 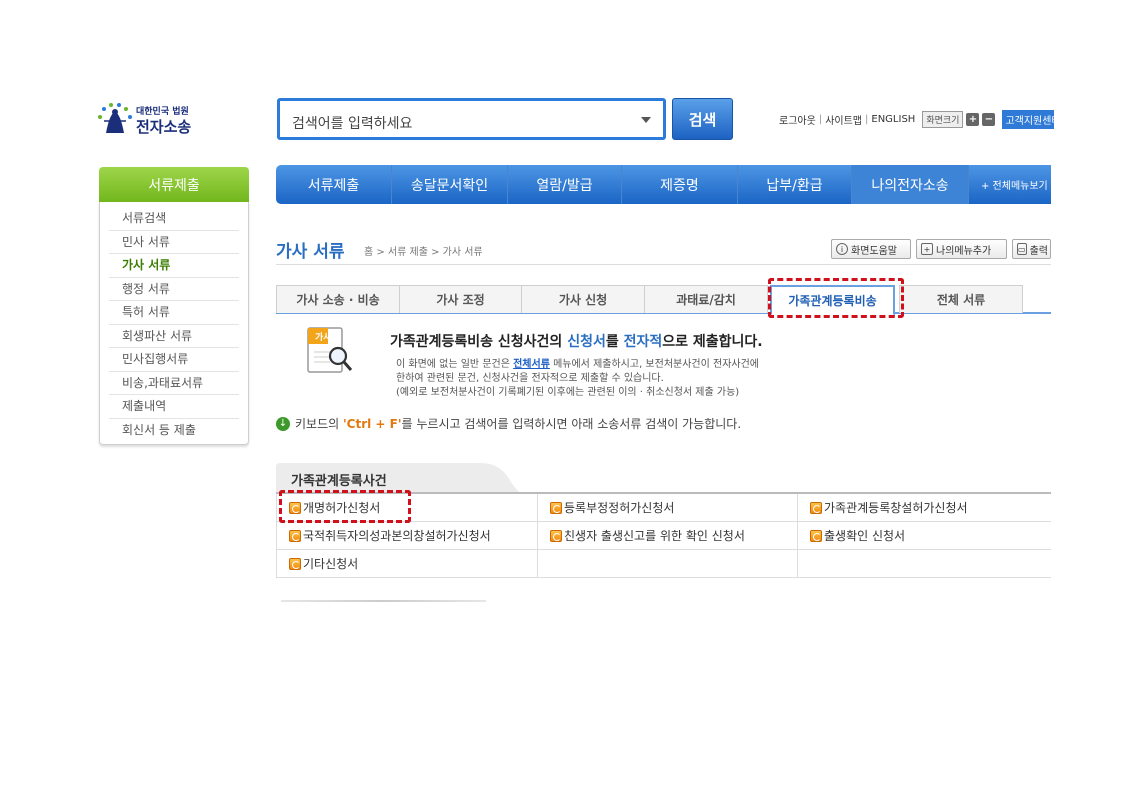 I want to click on top-utility-links: 로그아웃 | 사이트맵 | ENGLISH 화면크기 + − 고객지원센터, so click(x=917, y=119).